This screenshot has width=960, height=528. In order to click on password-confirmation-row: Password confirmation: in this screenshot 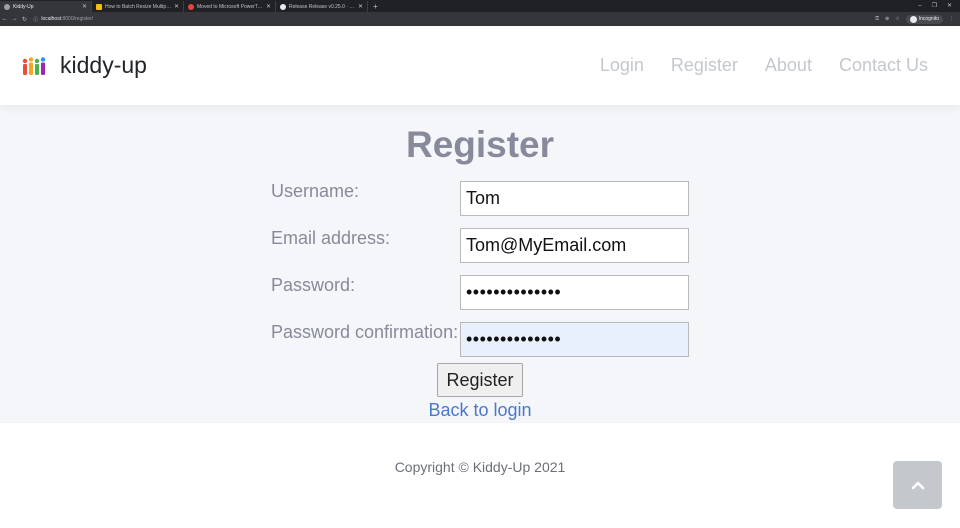, I will do `click(481, 339)`.